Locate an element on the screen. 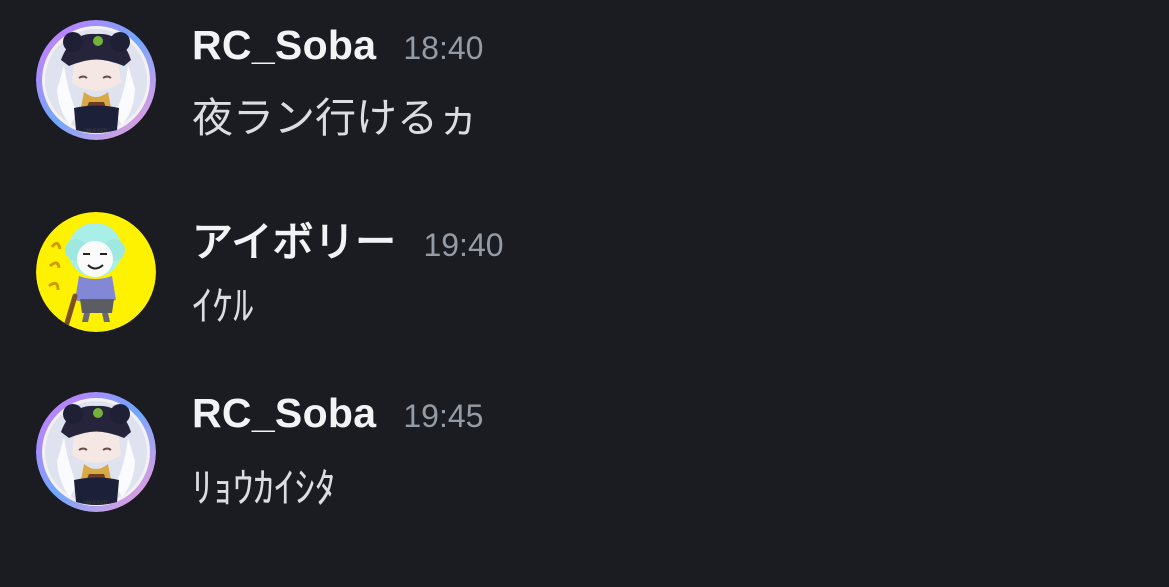  timestamp: 18:40 is located at coordinates (443, 48).